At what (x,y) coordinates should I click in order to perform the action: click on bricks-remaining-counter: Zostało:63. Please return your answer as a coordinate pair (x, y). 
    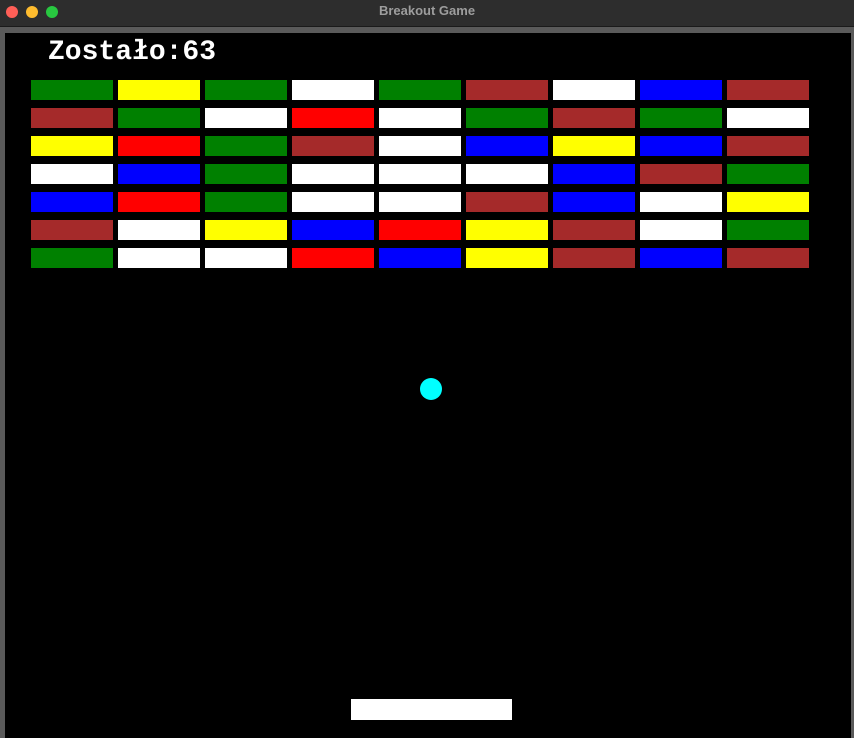
    Looking at the image, I should click on (132, 52).